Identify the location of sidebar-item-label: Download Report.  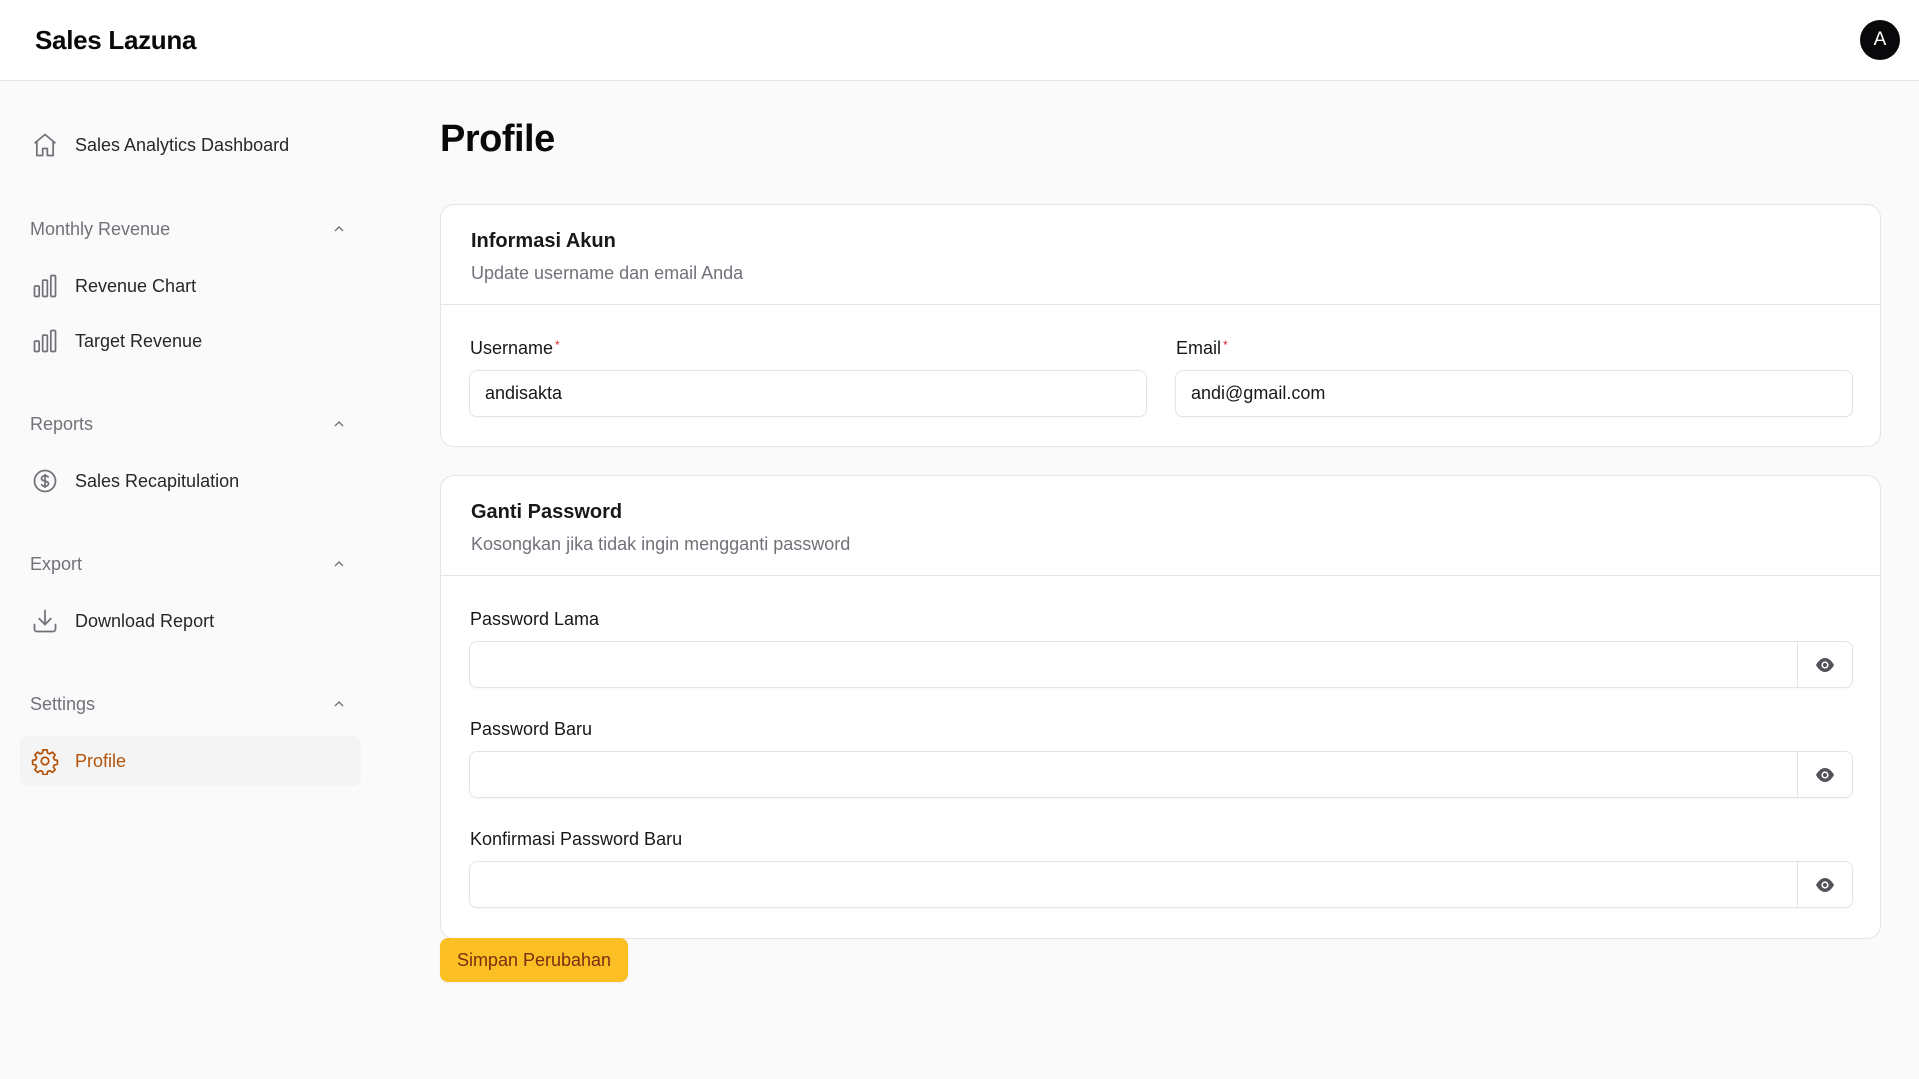
(145, 620).